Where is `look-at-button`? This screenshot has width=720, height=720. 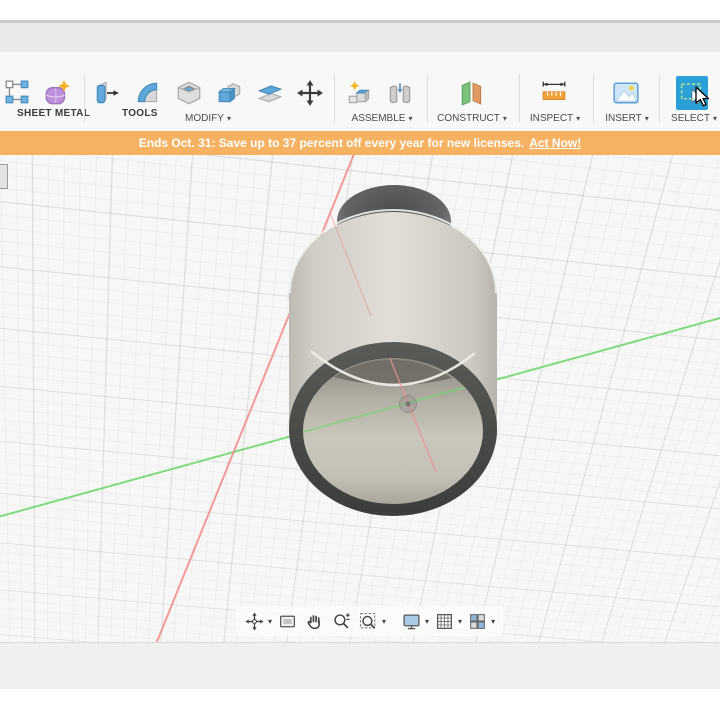 look-at-button is located at coordinates (288, 621).